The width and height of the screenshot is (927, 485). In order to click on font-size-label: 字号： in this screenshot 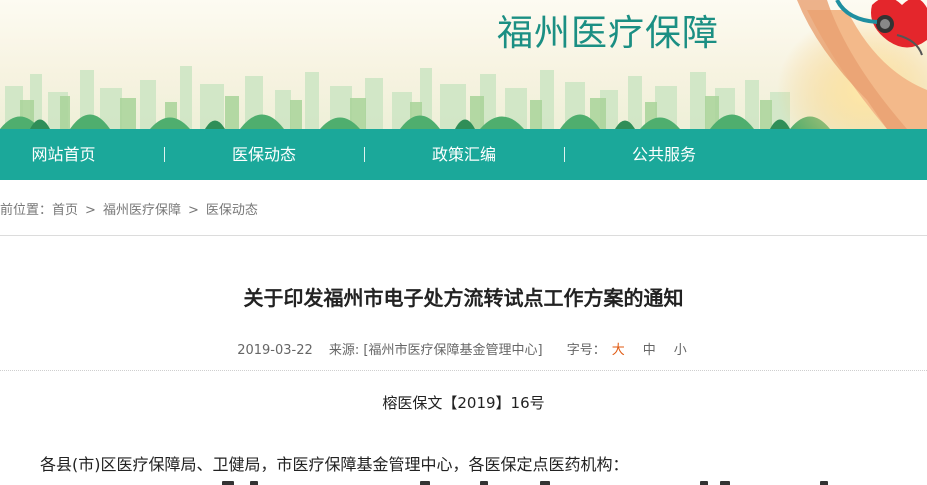, I will do `click(586, 350)`.